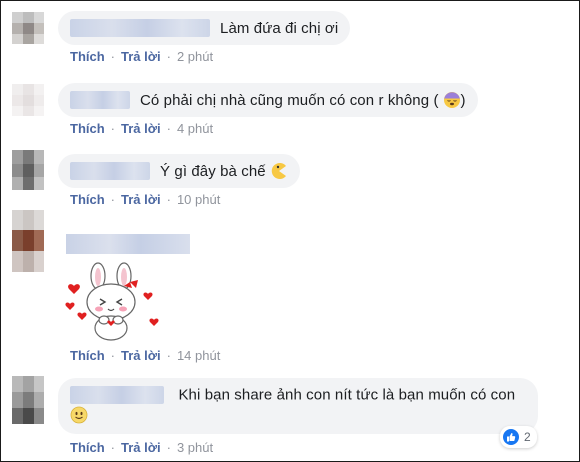  I want to click on comment-bubble: Làm đứa đi chị ơi, so click(204, 28).